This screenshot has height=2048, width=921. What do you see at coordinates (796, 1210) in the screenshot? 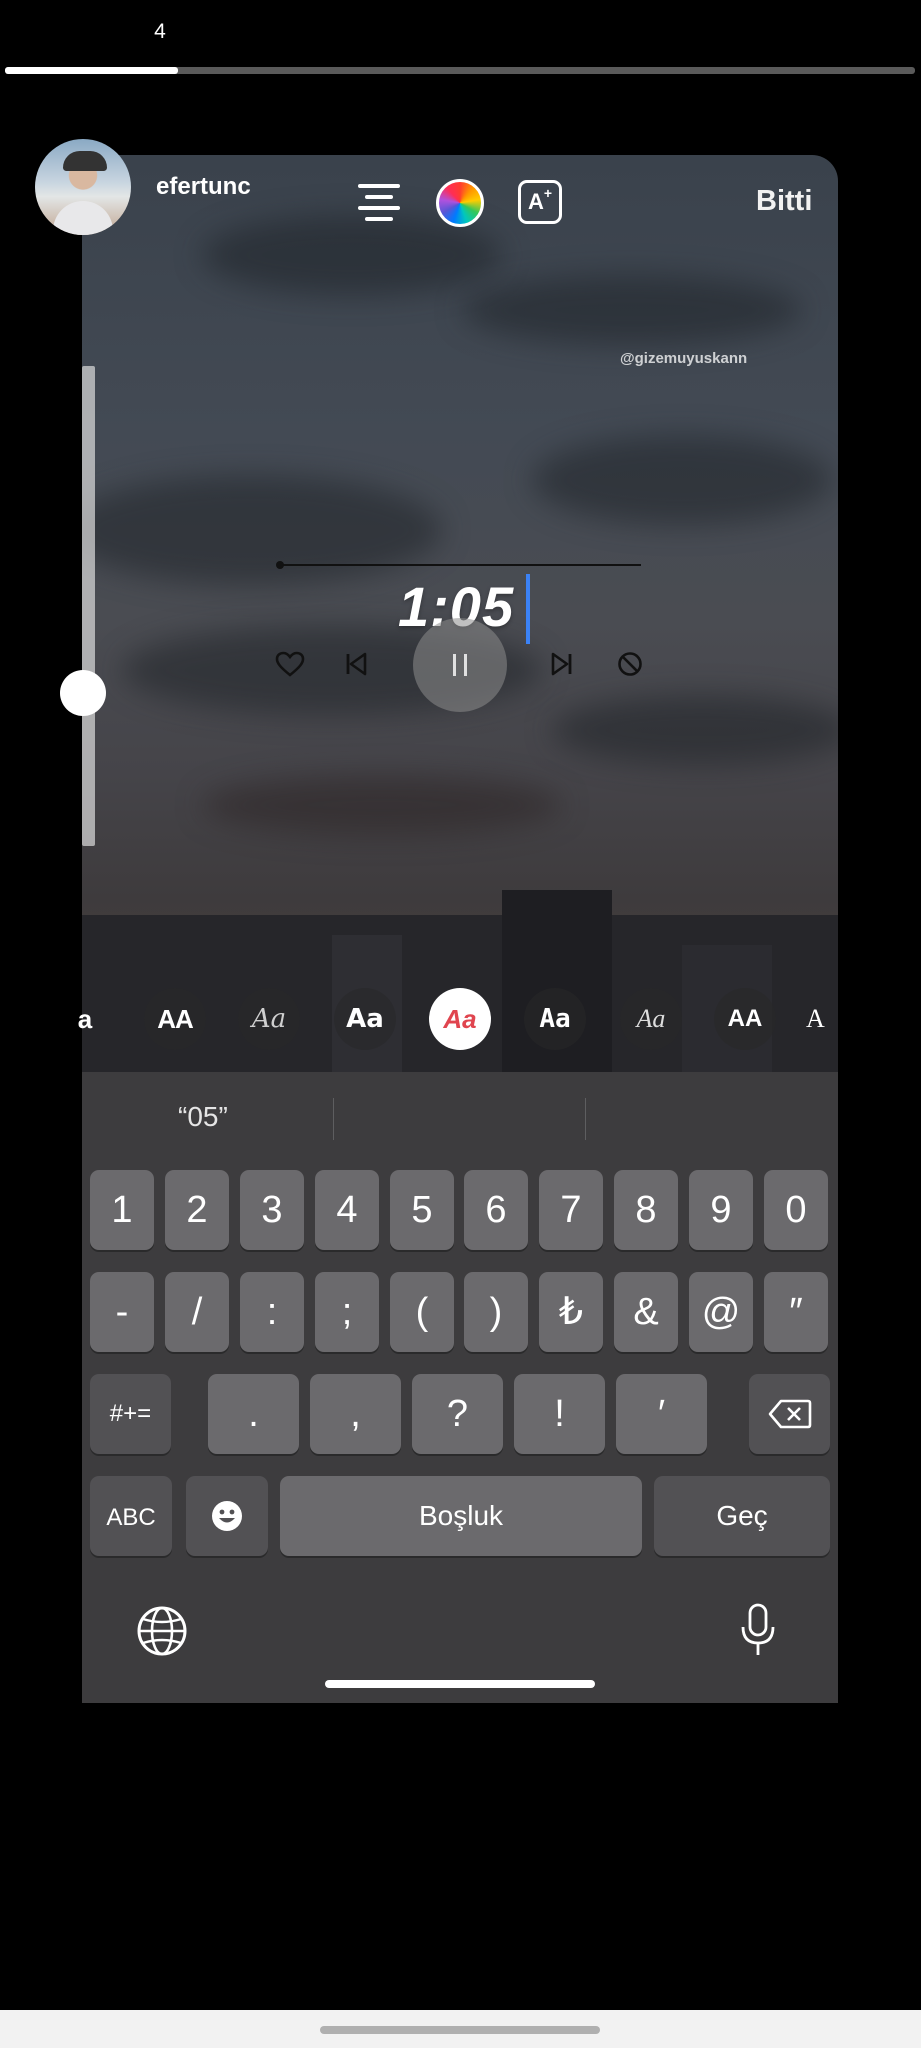
I see `key-0: 0` at bounding box center [796, 1210].